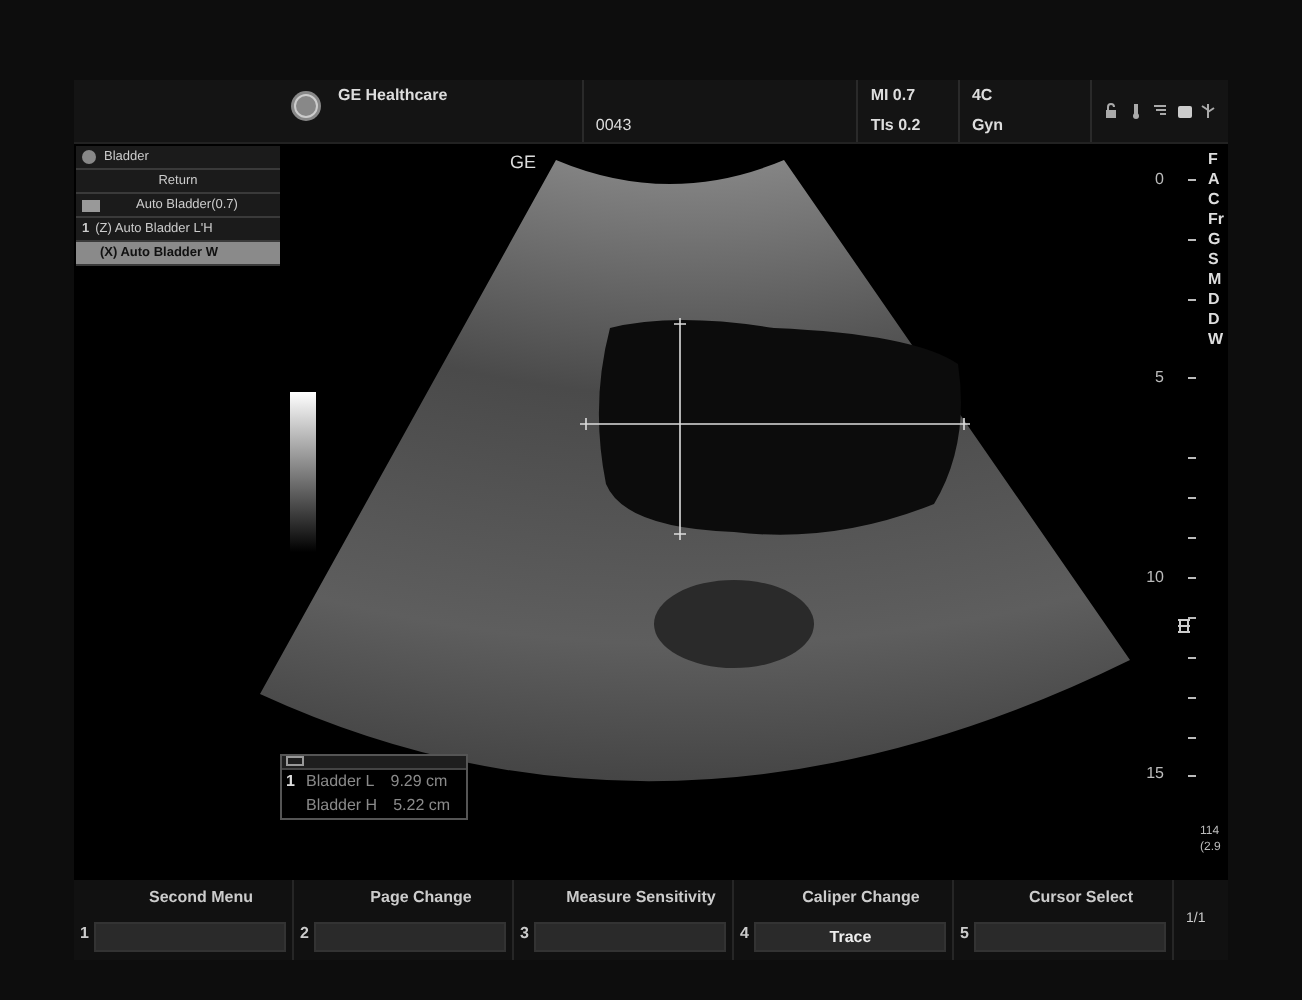 The width and height of the screenshot is (1302, 1000). What do you see at coordinates (91, 205) in the screenshot?
I see `folder-icon` at bounding box center [91, 205].